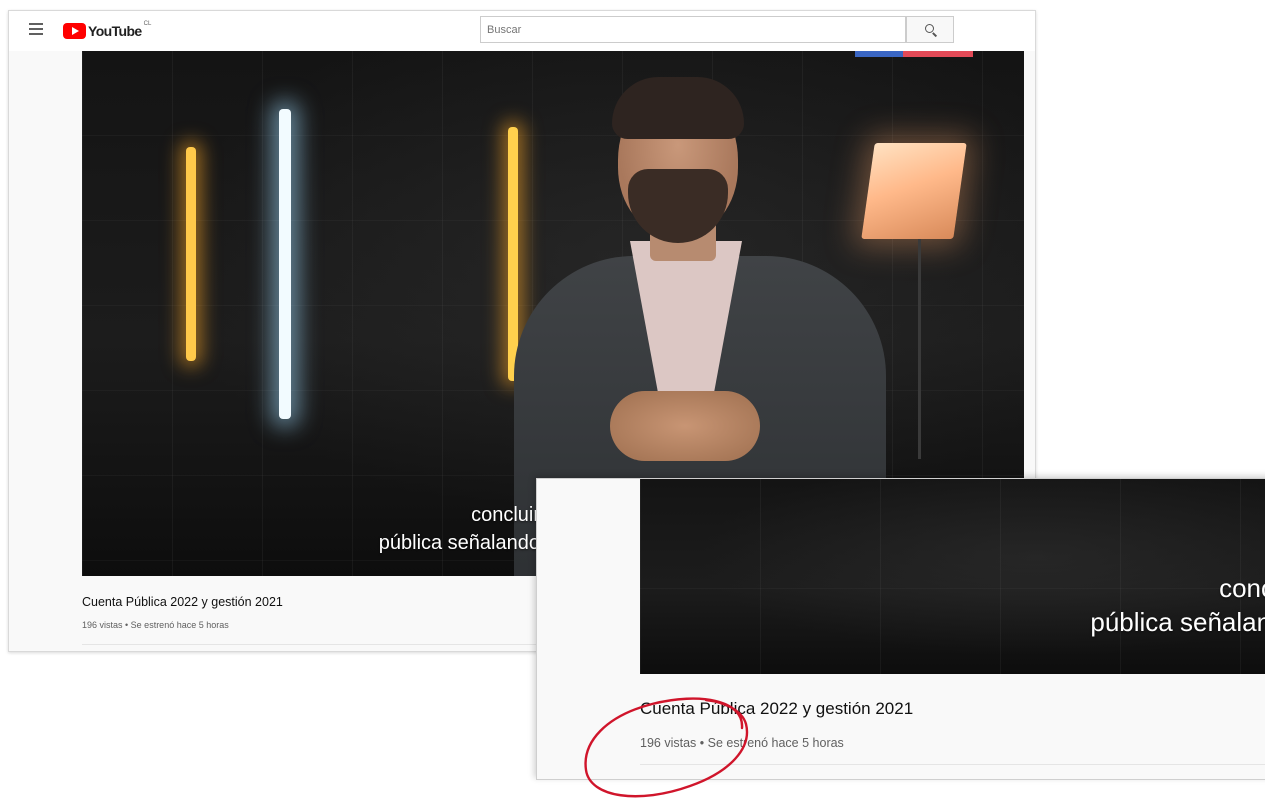  I want to click on video-subtitle: concluir pública señalando, so click(459, 529).